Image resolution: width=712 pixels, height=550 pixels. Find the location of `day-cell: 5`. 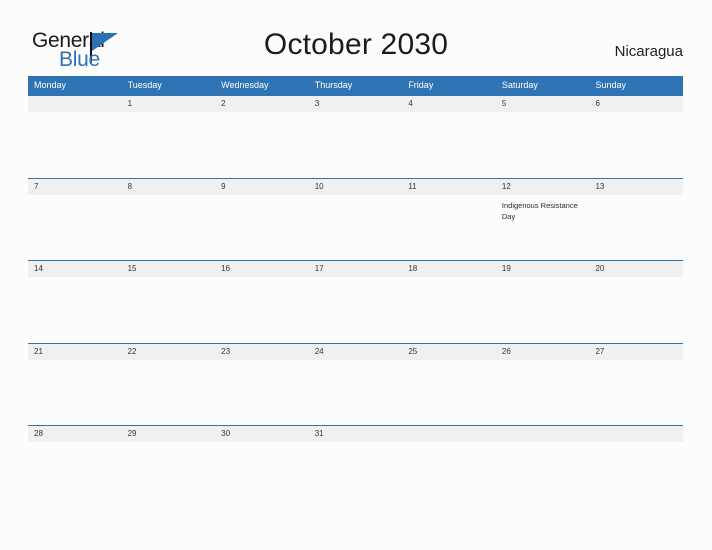

day-cell: 5 is located at coordinates (542, 137).